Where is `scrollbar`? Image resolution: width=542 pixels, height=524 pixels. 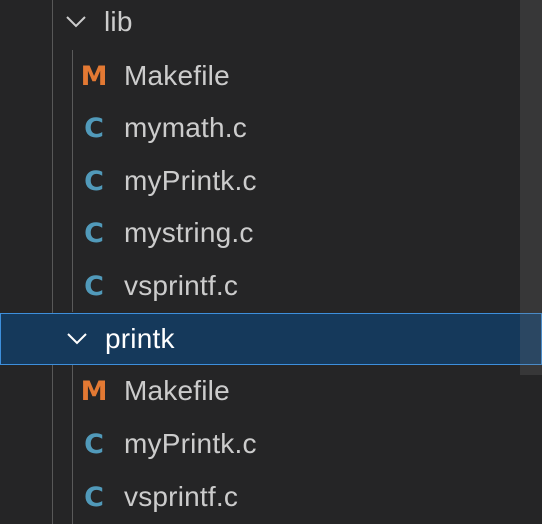 scrollbar is located at coordinates (531, 262).